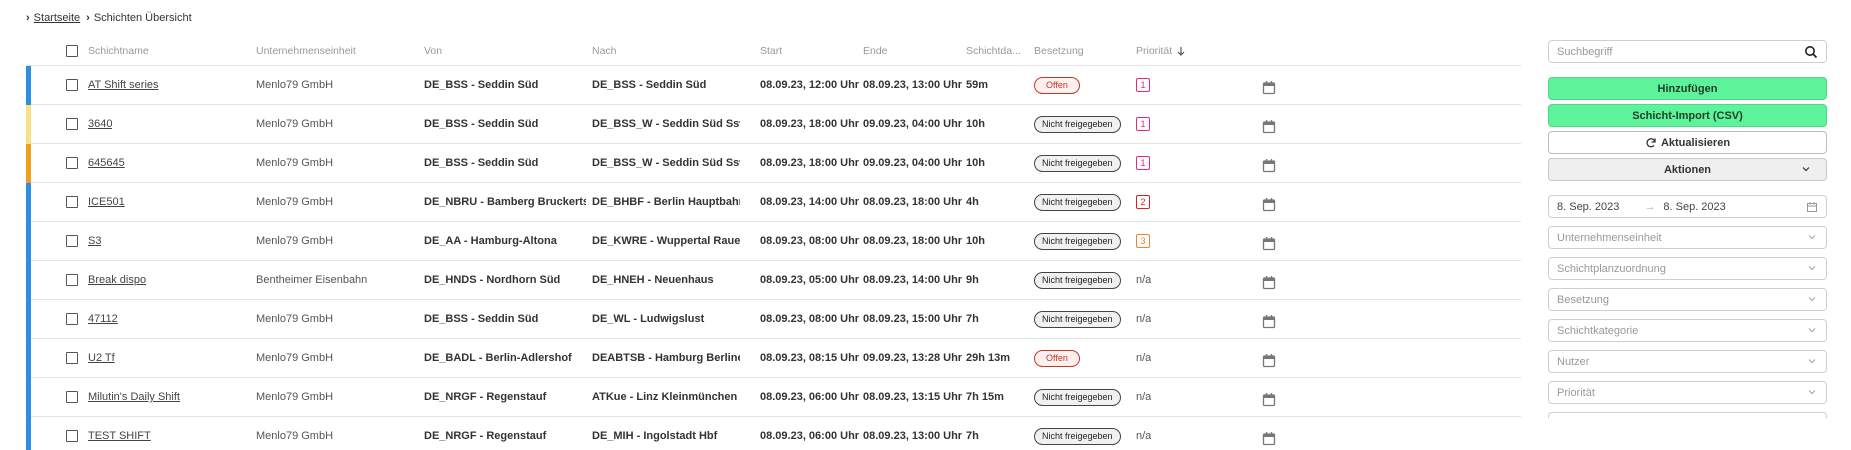 The width and height of the screenshot is (1851, 450). I want to click on cell-end: 08.09.23, 13:00 Uhr, so click(913, 436).